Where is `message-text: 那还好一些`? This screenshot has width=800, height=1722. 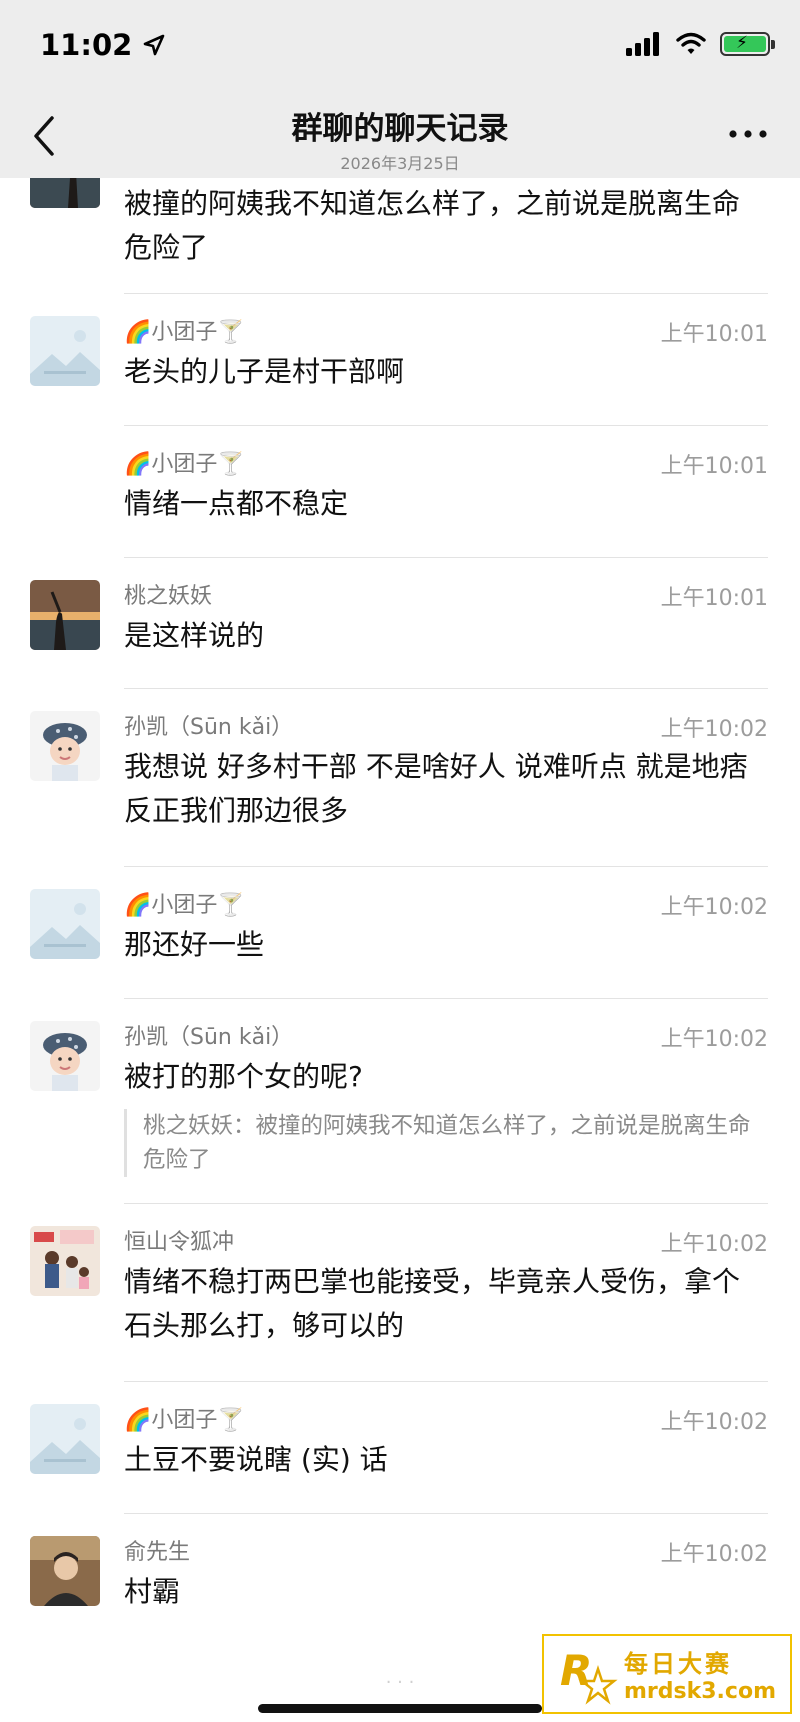
message-text: 那还好一些 is located at coordinates (194, 944).